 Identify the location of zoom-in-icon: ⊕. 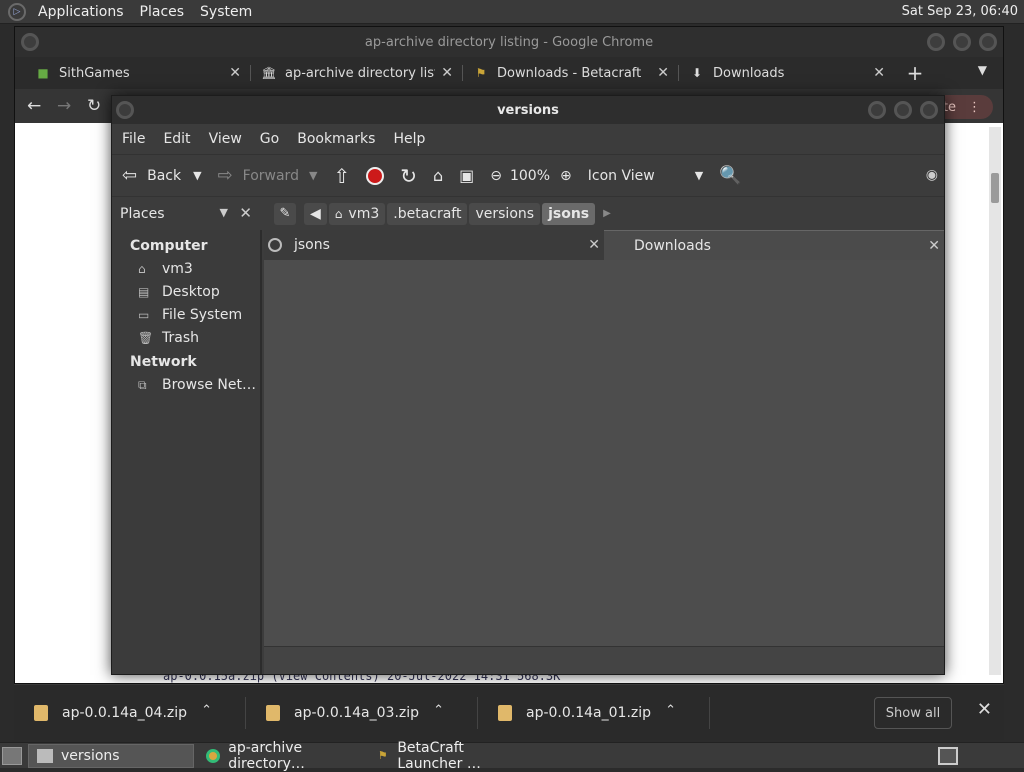
(566, 176).